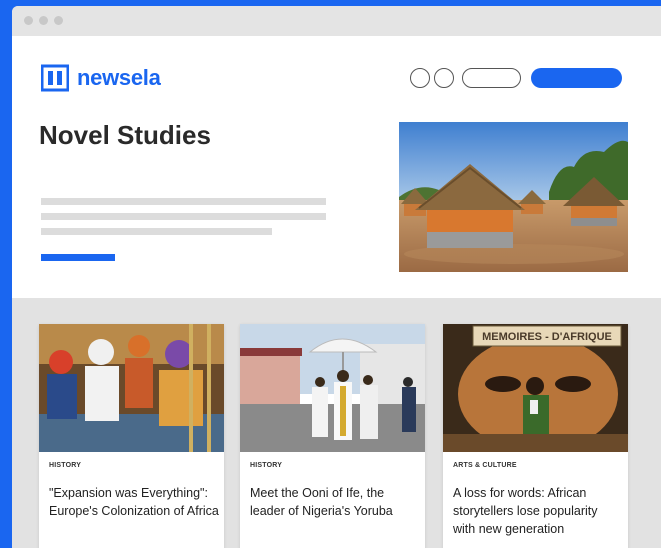  Describe the element at coordinates (125, 135) in the screenshot. I see `page-title: Novel Studies` at that location.